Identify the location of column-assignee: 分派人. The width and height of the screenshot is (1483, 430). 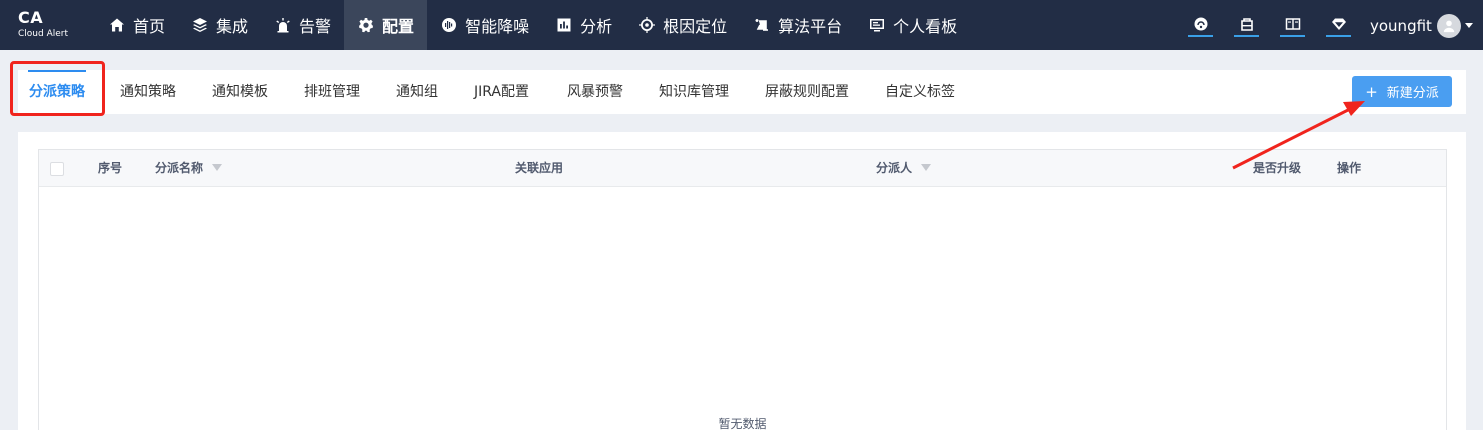
(904, 168).